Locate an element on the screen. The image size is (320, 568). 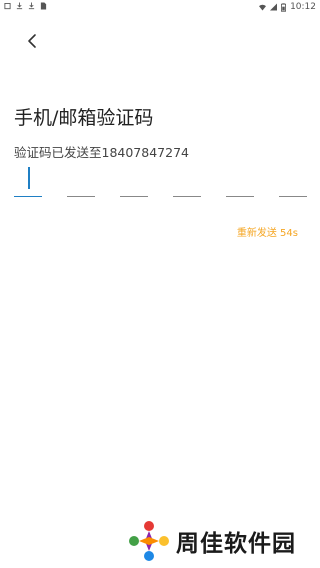
resend-countdown: 重新发送 54s is located at coordinates (267, 231).